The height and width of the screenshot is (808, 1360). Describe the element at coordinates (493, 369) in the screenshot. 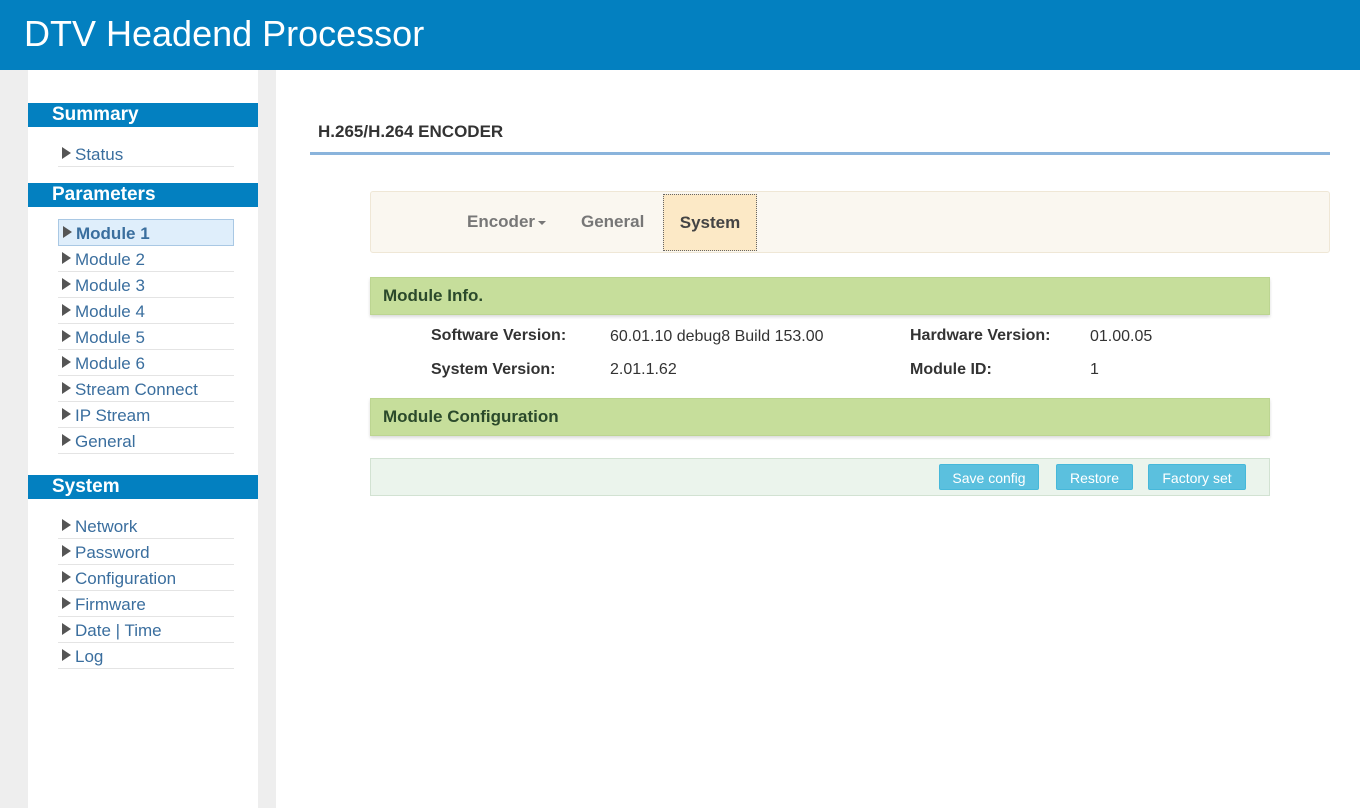

I see `system-version-label: System Version:` at that location.